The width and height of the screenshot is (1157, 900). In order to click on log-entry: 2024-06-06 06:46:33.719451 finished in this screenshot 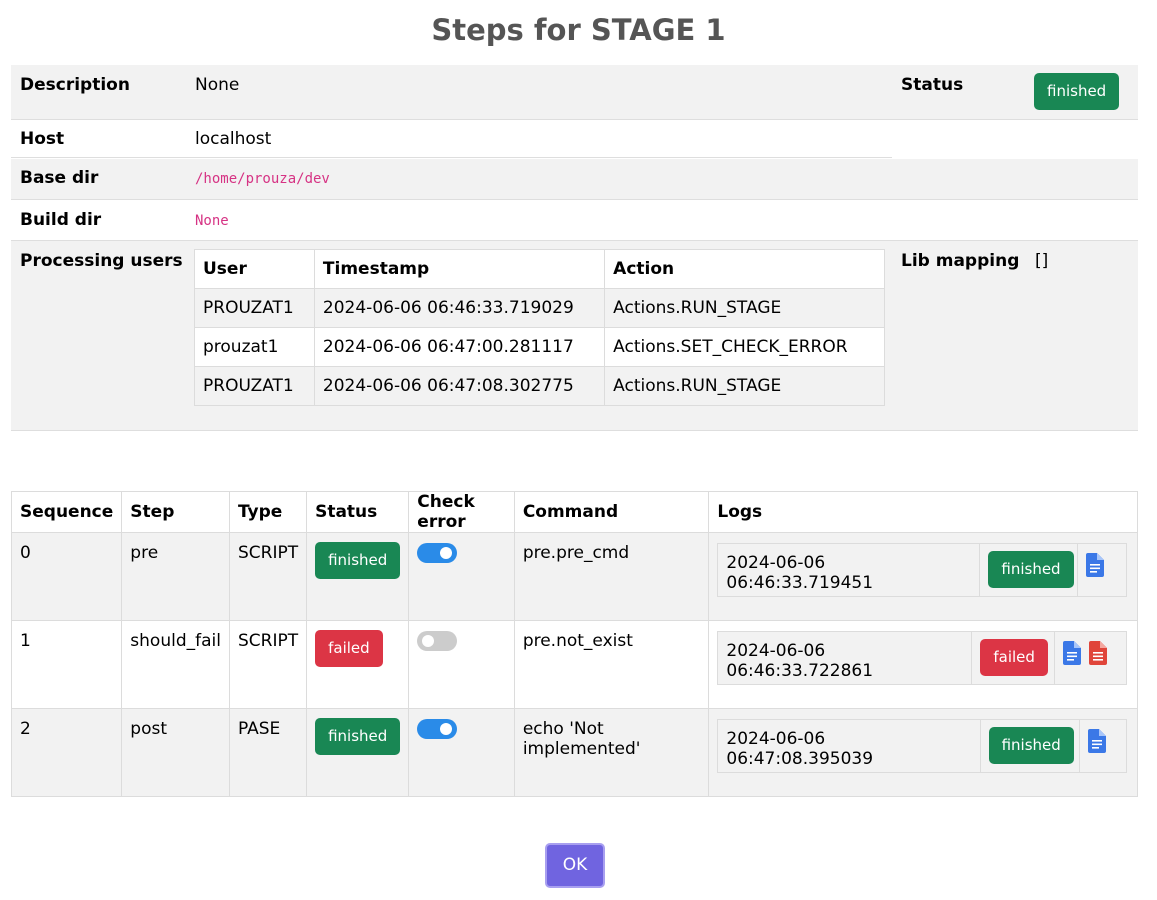, I will do `click(922, 570)`.